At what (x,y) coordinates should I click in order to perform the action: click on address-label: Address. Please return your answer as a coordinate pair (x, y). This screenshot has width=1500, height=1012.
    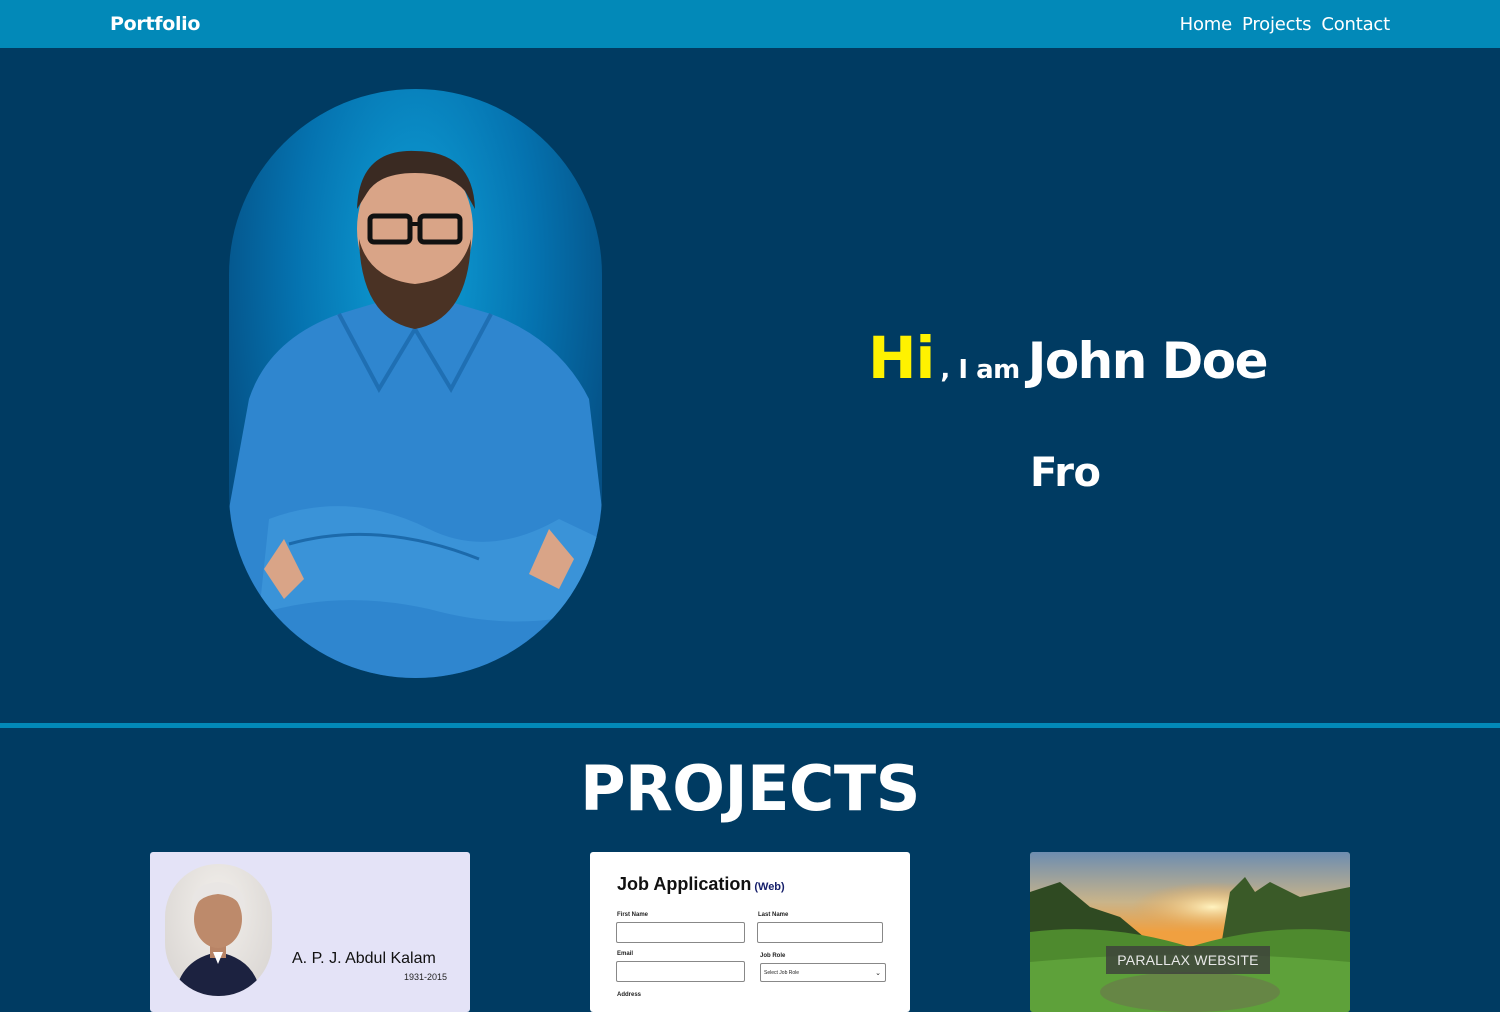
    Looking at the image, I should click on (629, 995).